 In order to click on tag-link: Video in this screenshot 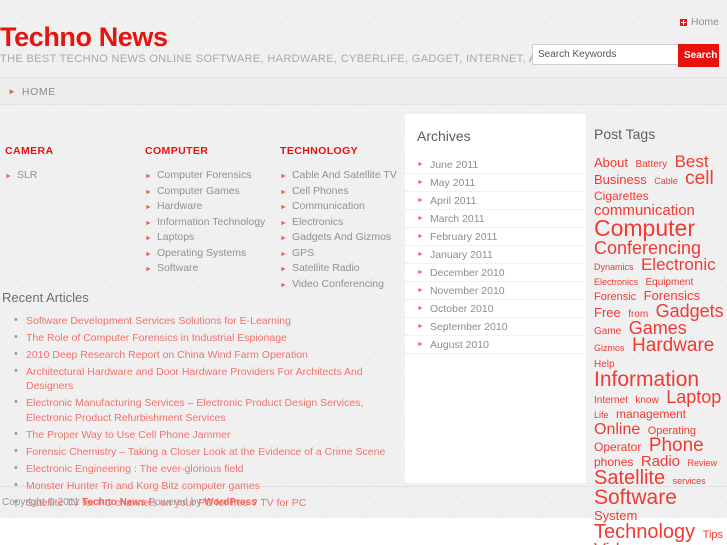, I will do `click(617, 542)`.